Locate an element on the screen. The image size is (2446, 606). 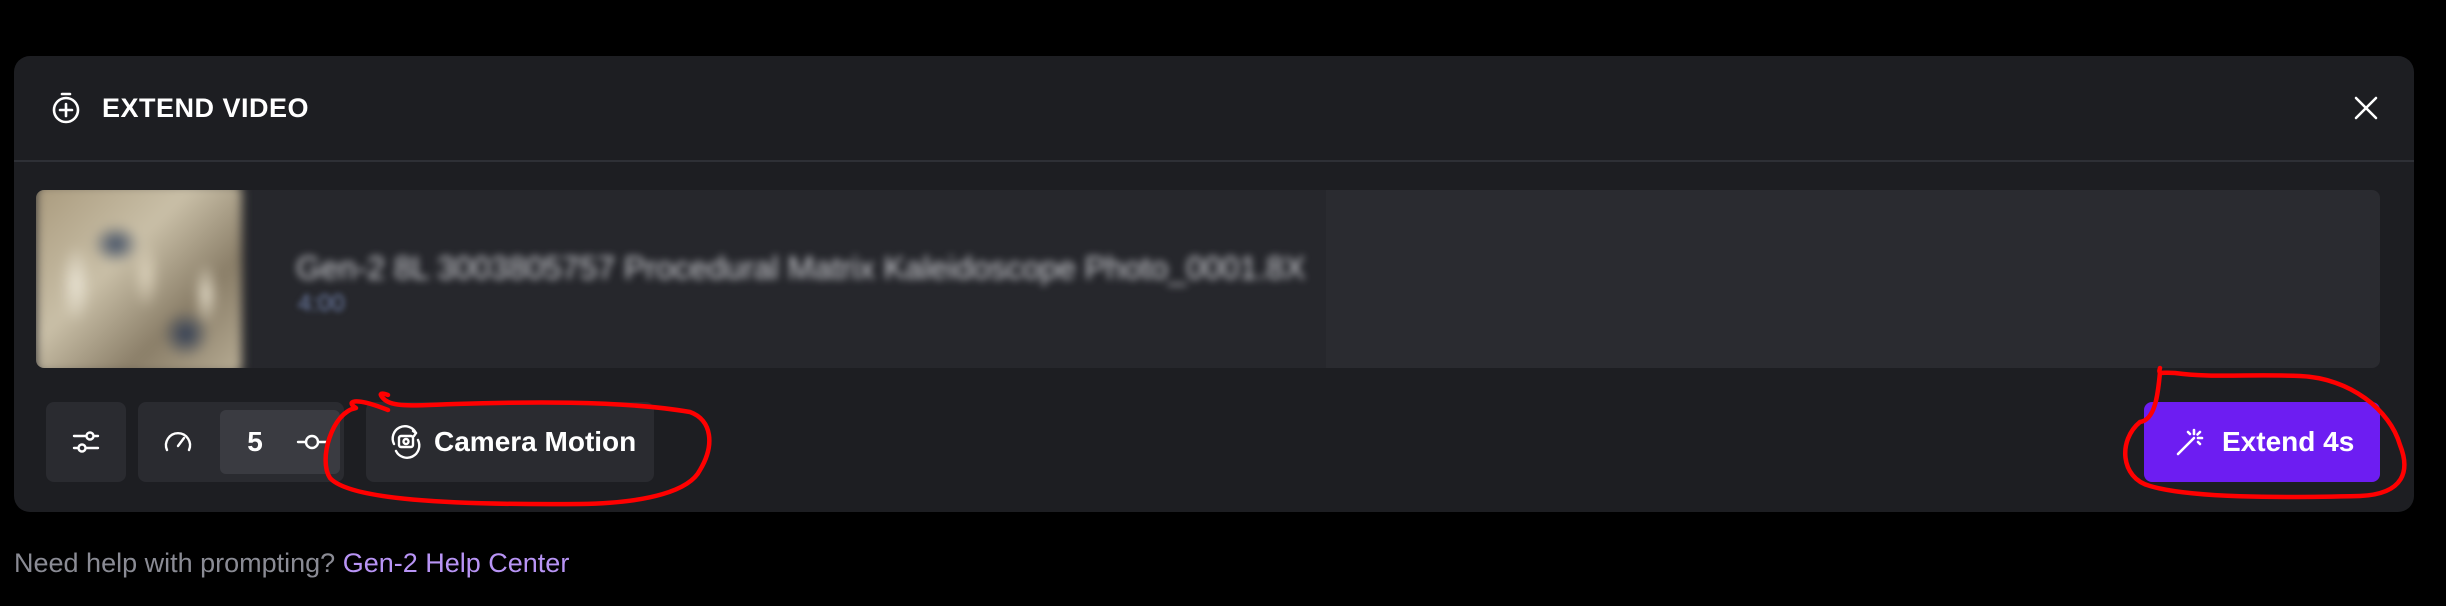
camera-motion-label: Camera Motion is located at coordinates (535, 441).